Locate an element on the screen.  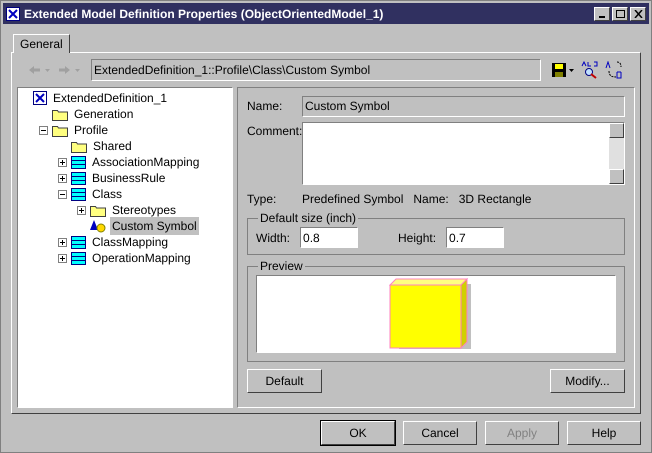
comment-field is located at coordinates (463, 153).